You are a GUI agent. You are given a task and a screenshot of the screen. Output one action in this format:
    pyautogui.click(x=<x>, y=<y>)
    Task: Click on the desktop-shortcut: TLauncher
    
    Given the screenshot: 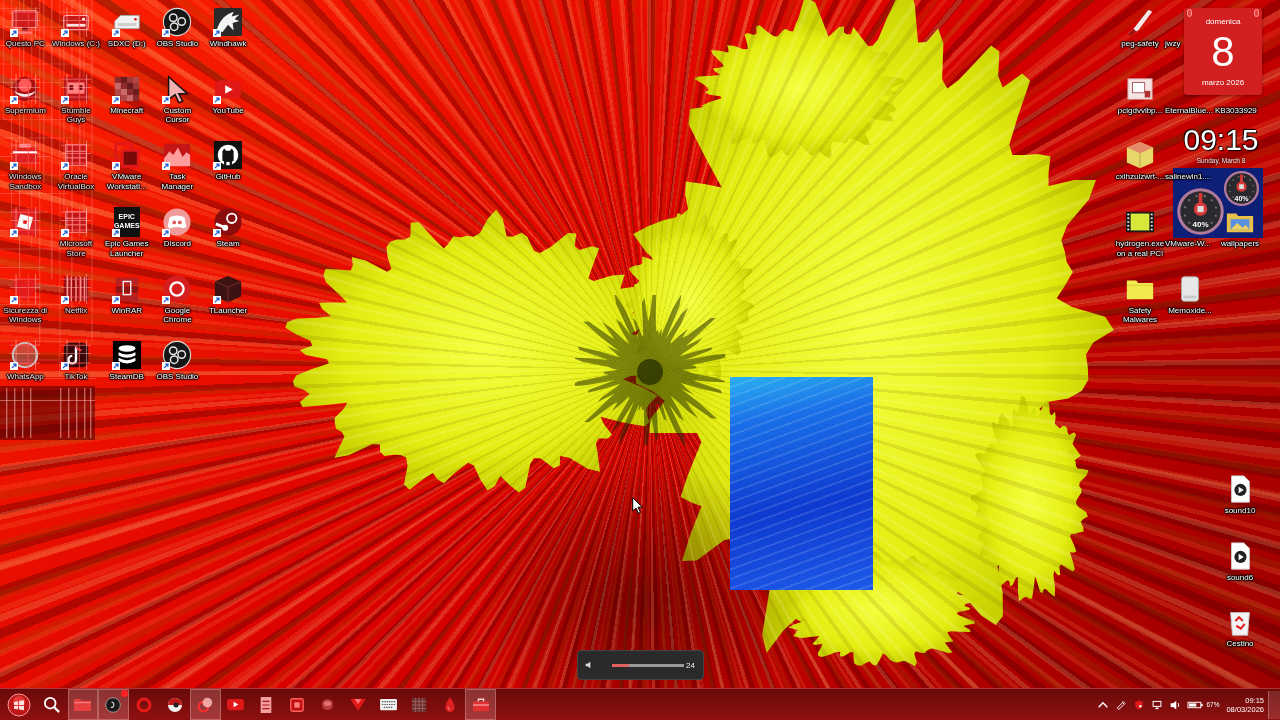 What is the action you would take?
    pyautogui.click(x=228, y=293)
    